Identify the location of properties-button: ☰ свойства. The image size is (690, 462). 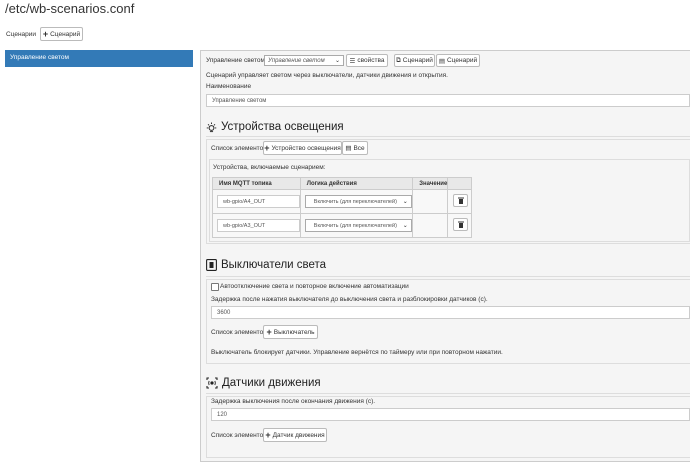
(367, 60).